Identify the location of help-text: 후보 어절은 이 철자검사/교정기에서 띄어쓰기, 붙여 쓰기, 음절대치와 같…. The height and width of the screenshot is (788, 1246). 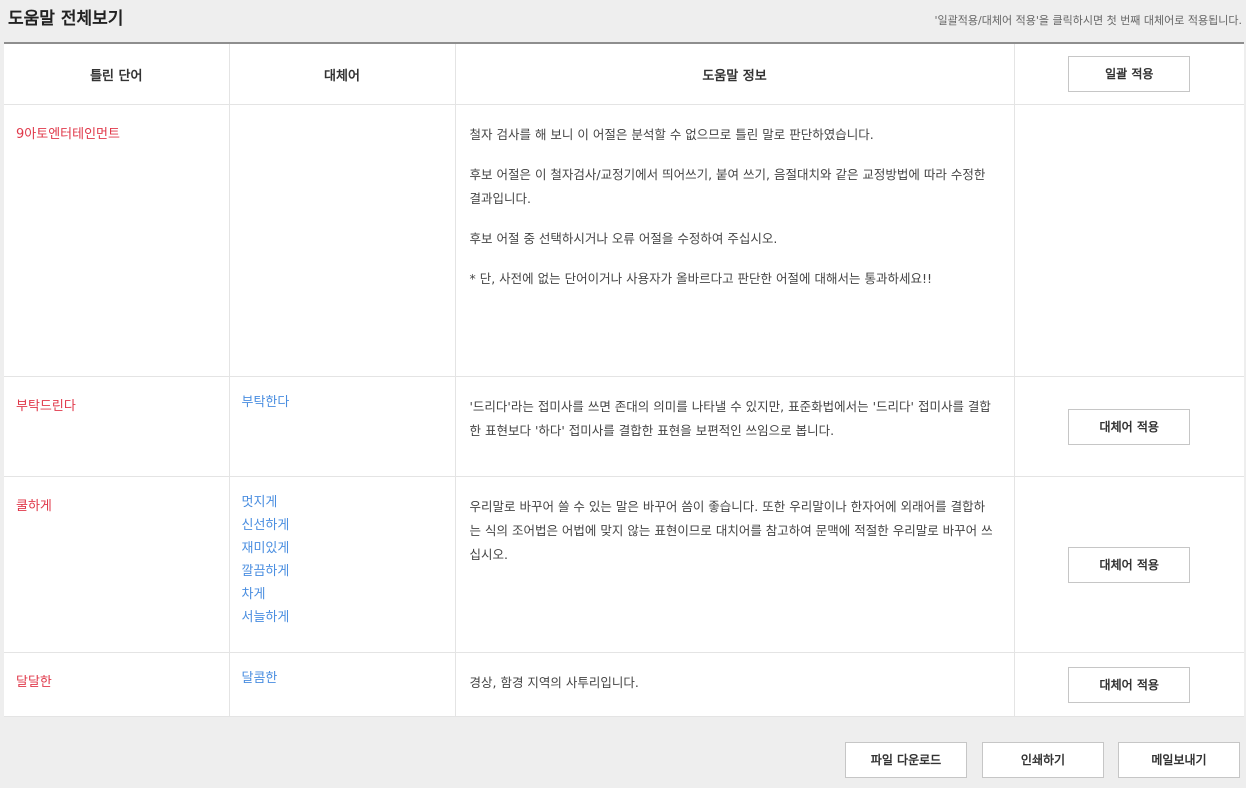
(727, 186).